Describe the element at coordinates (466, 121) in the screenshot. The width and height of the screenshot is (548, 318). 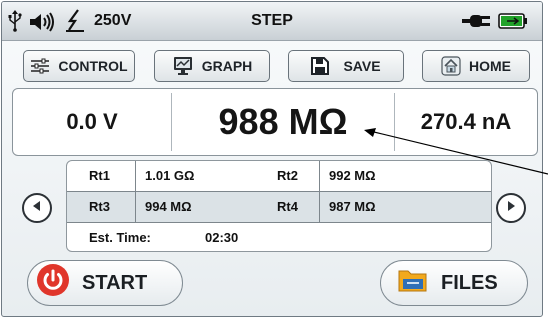
I see `current-readout: 270.4 nA` at that location.